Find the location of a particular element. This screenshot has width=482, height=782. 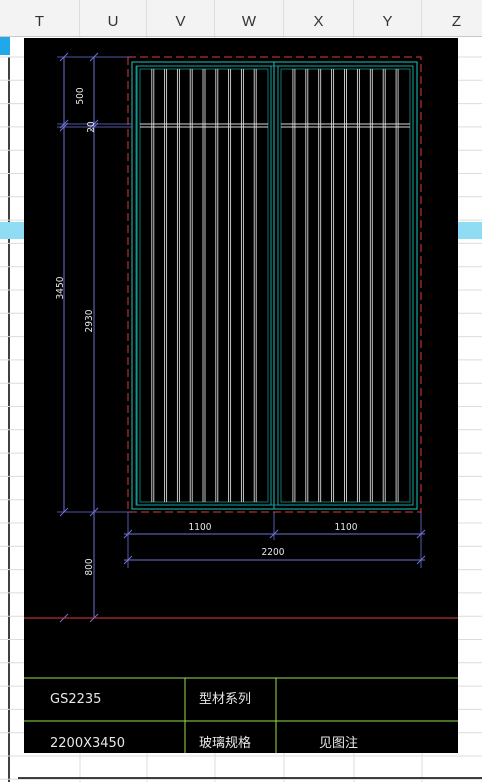

dim-total-width: 2200 is located at coordinates (273, 552).